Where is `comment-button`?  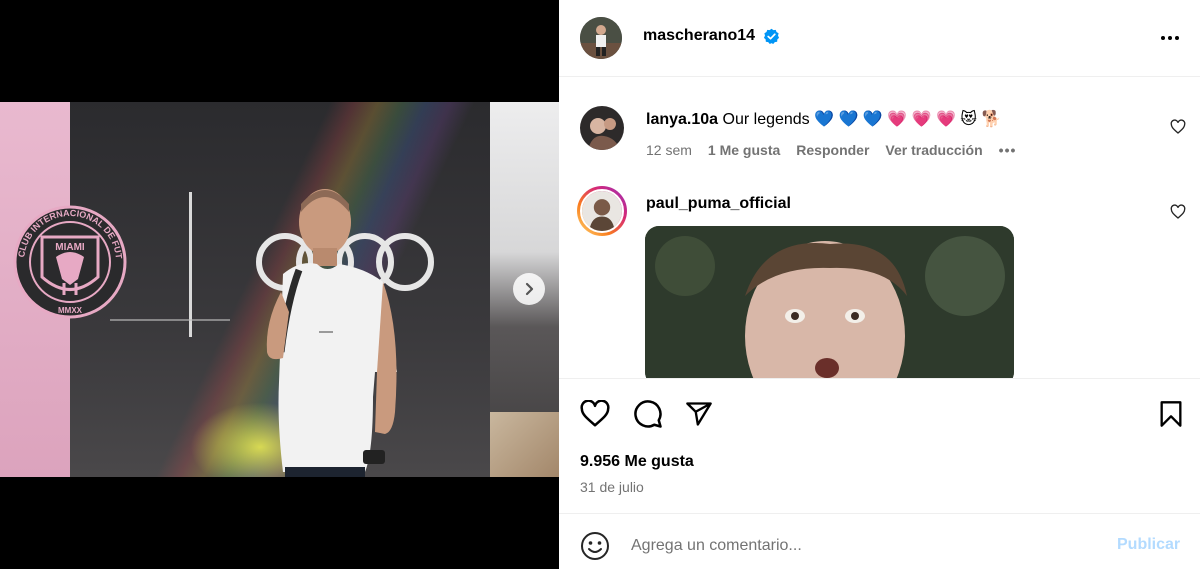 comment-button is located at coordinates (648, 414).